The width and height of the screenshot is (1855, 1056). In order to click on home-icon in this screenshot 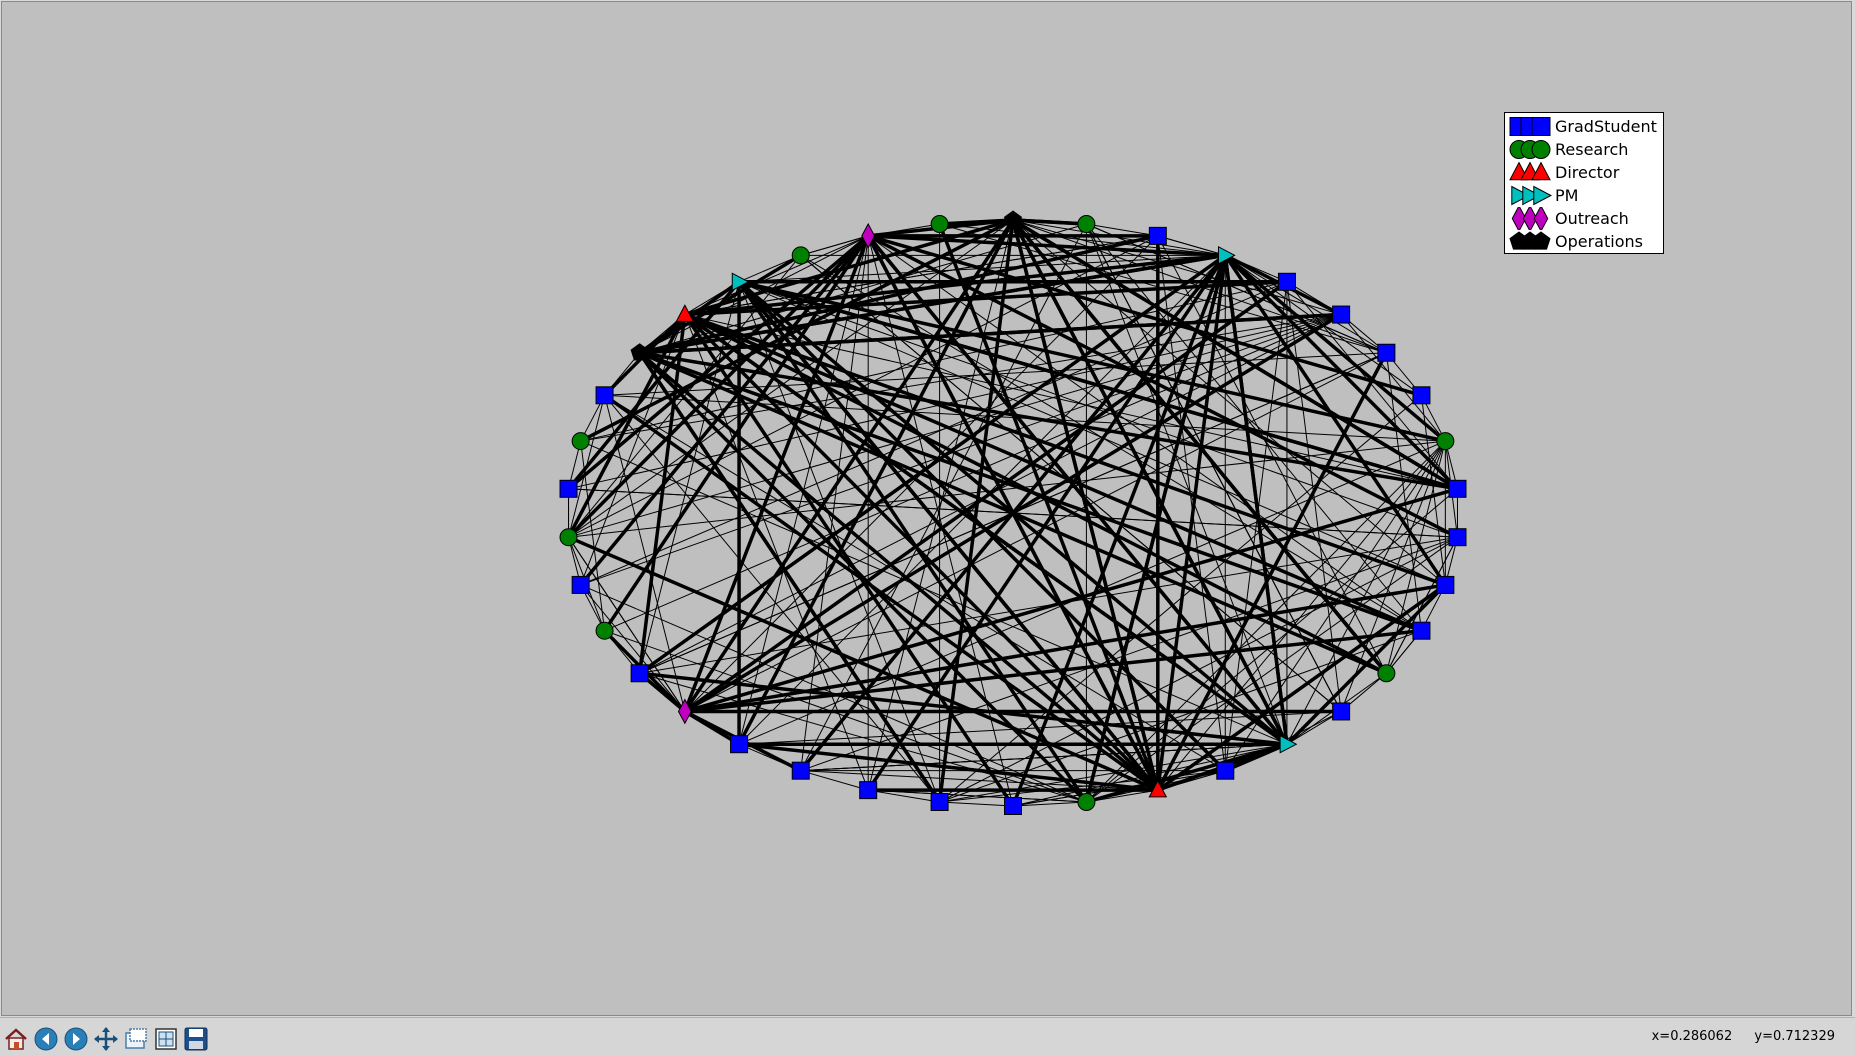, I will do `click(16, 1039)`.